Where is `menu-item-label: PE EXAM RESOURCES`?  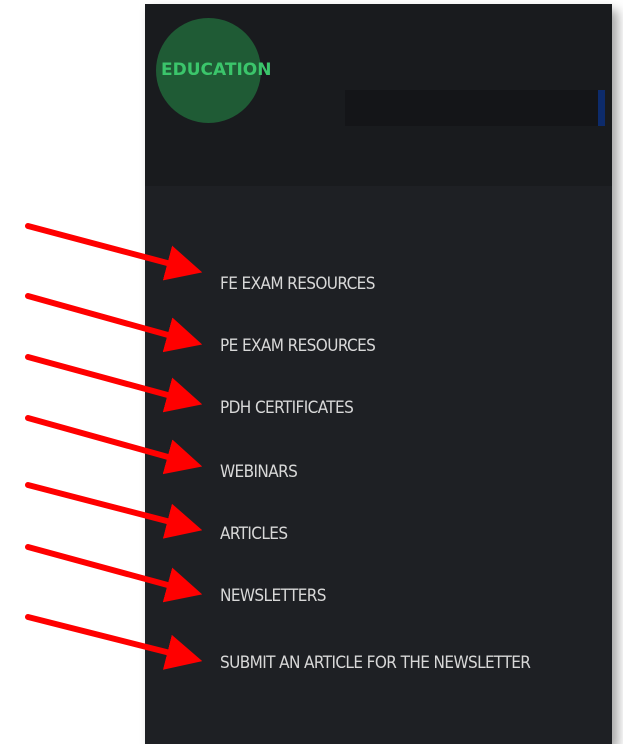 menu-item-label: PE EXAM RESOURCES is located at coordinates (298, 346).